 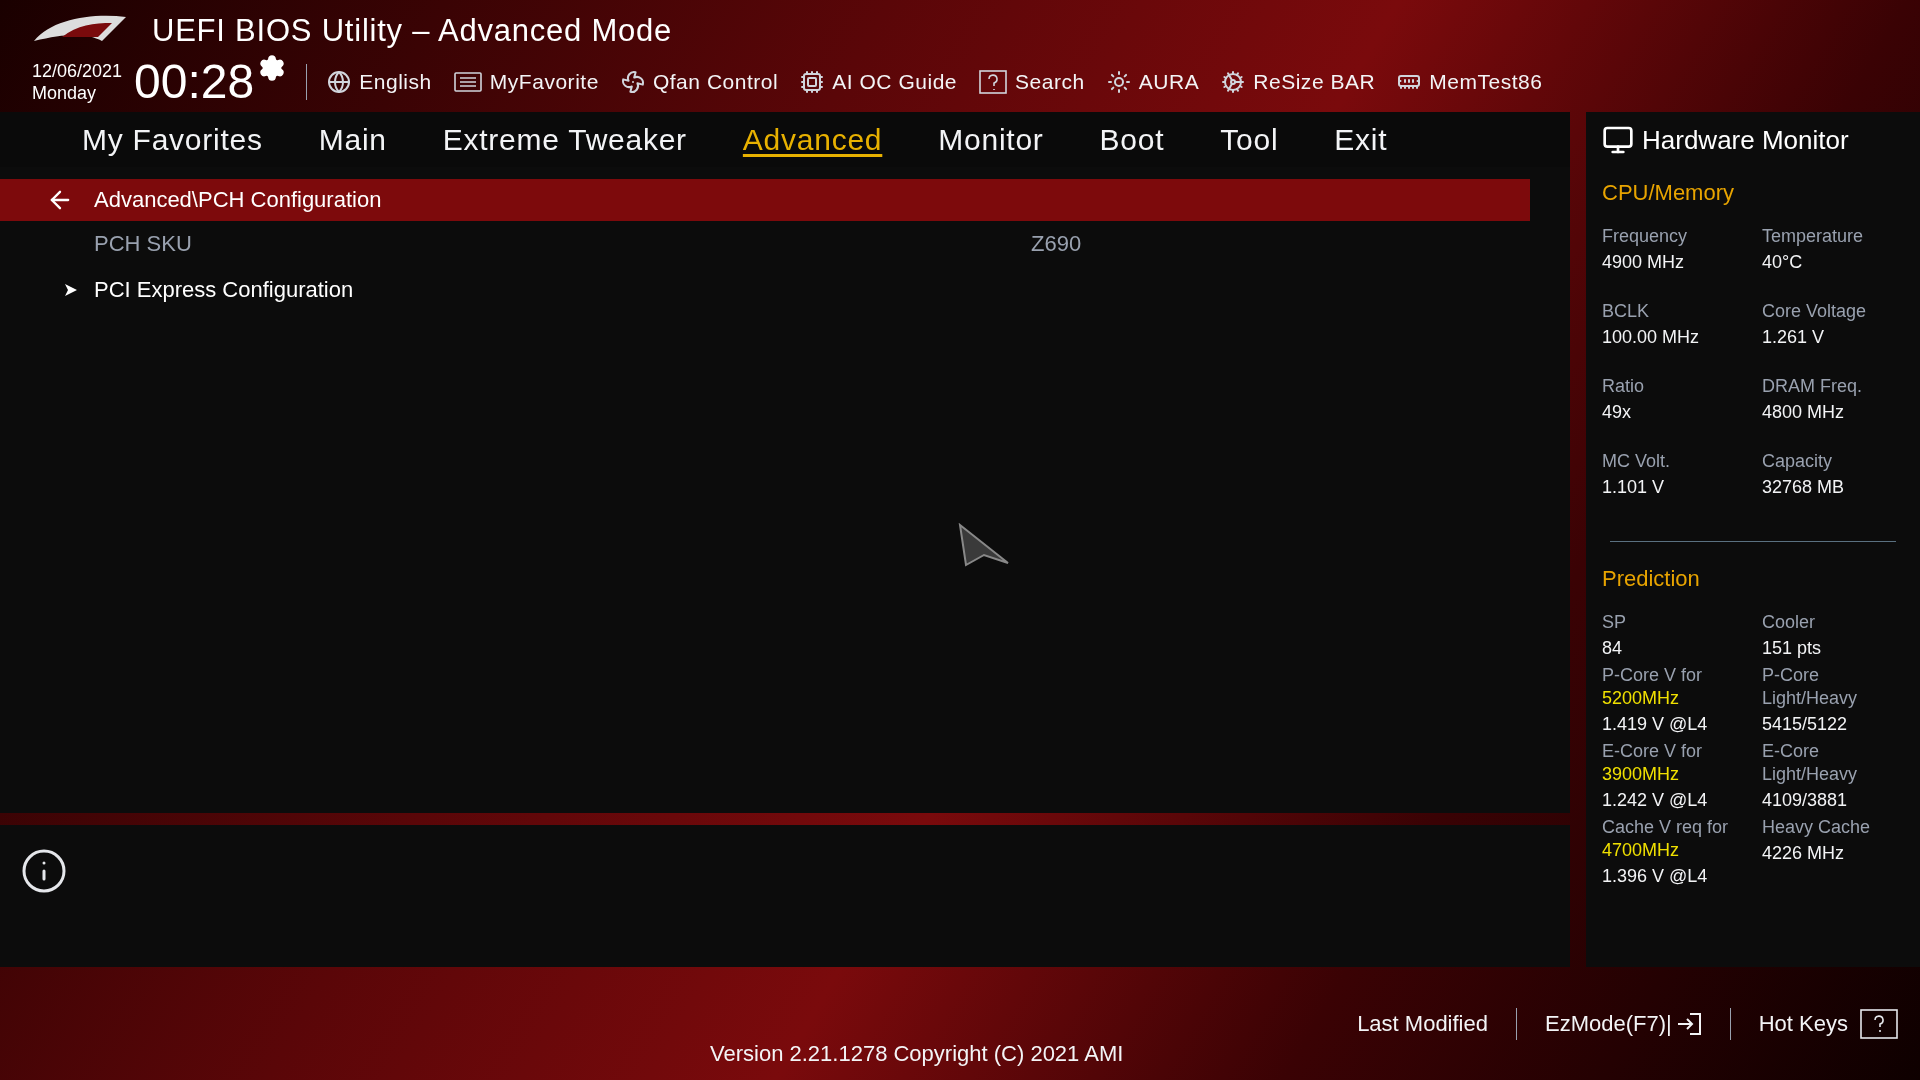 I want to click on version-text: Version 2.21.1278 Copyright (C) 2021 AMI, so click(x=917, y=1054).